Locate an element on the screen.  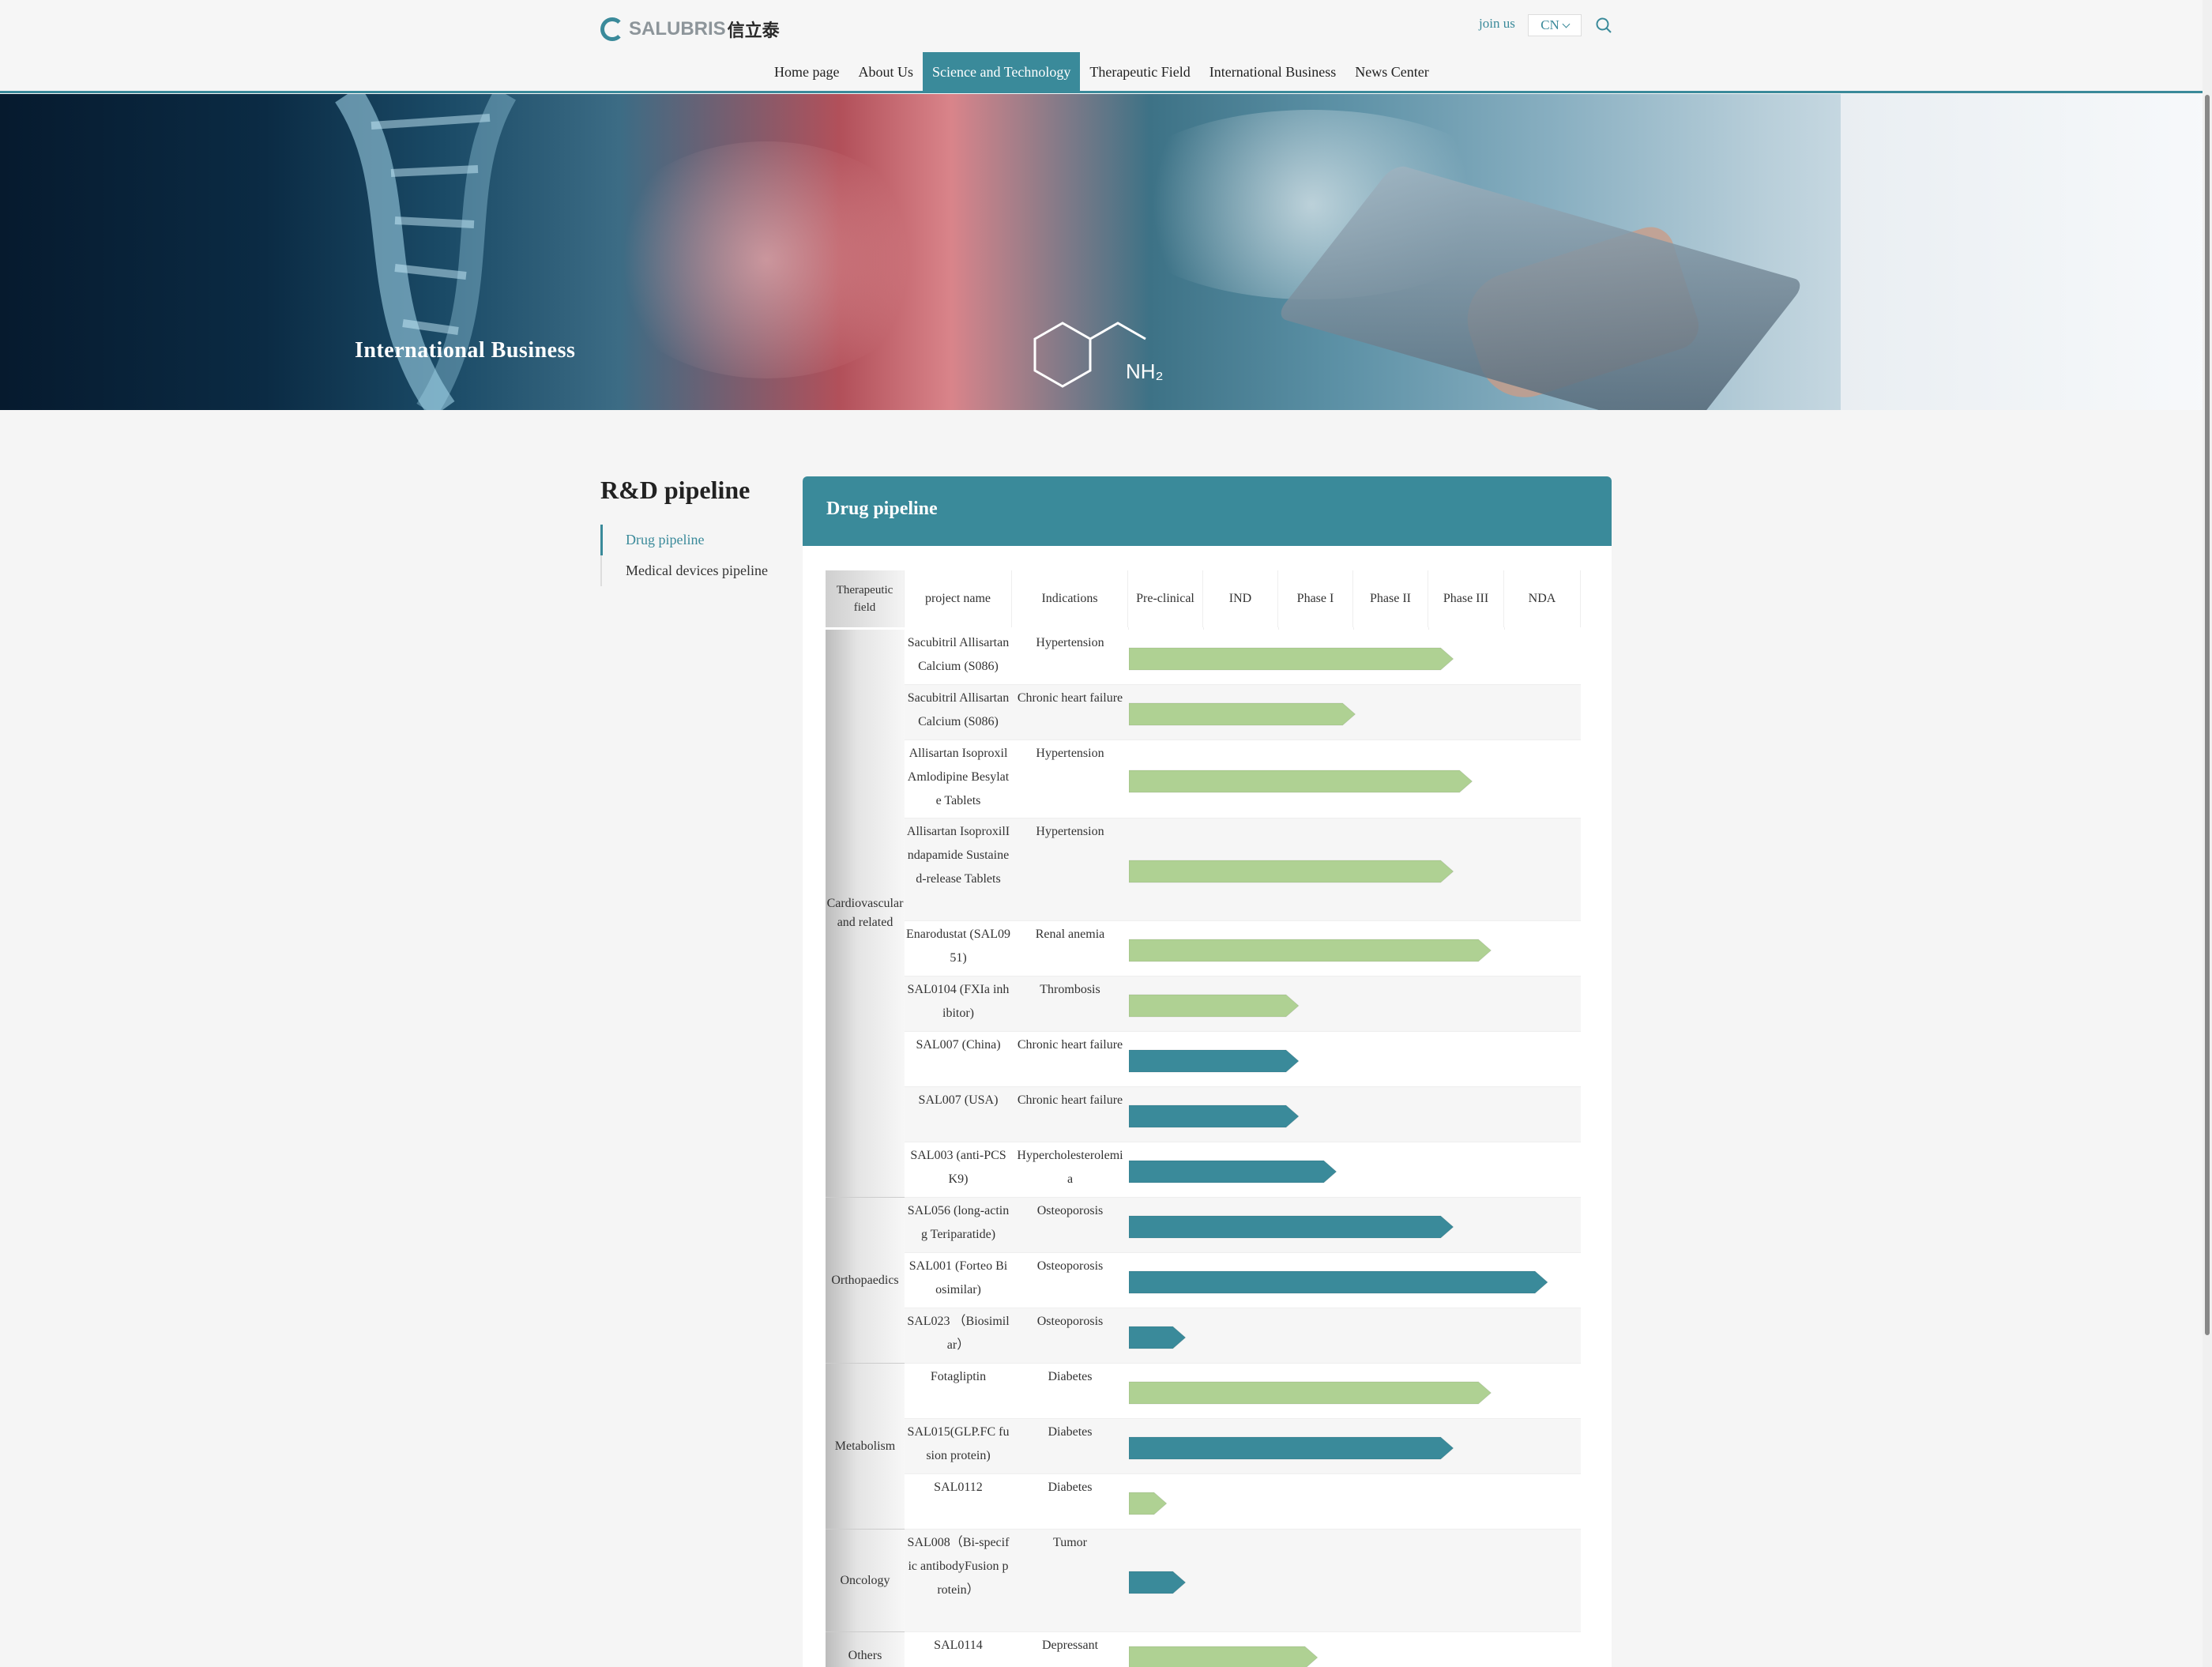
table-row: SAL015(GLP.FC fusion protein) Diabetes is located at coordinates (1243, 1446).